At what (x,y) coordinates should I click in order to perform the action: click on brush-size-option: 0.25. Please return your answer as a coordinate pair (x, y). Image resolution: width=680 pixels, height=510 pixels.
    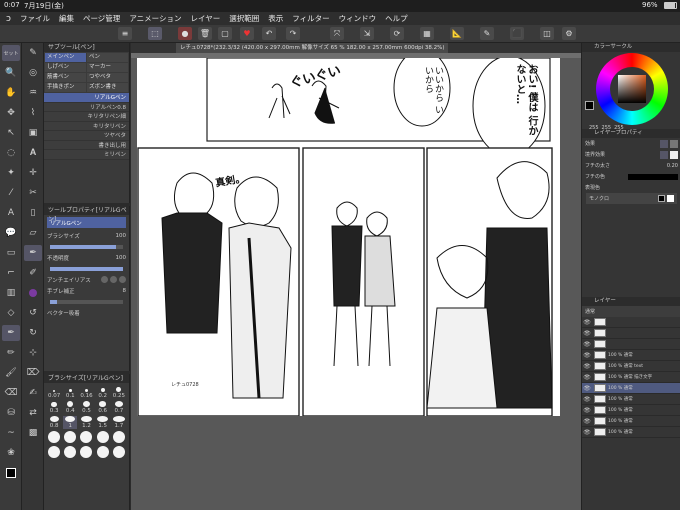
    Looking at the image, I should click on (119, 392).